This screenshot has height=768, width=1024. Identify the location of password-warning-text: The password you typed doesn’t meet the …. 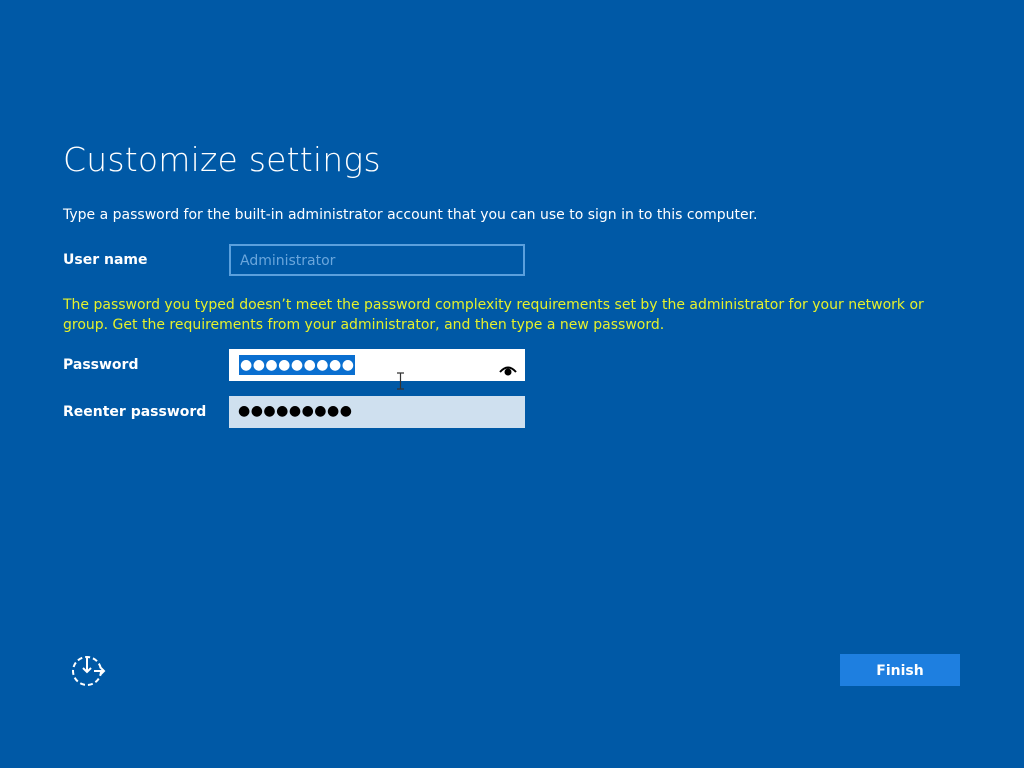
(493, 315).